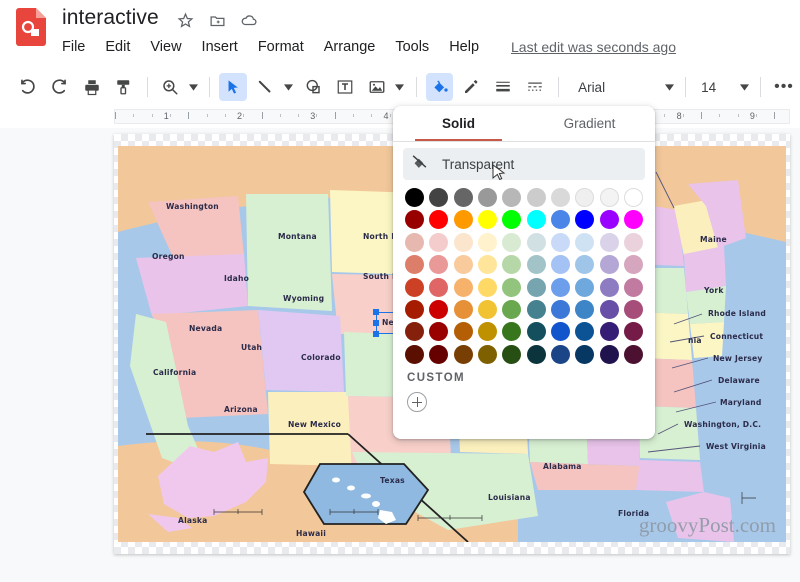 Image resolution: width=800 pixels, height=582 pixels. Describe the element at coordinates (695, 340) in the screenshot. I see `state-label: nia` at that location.